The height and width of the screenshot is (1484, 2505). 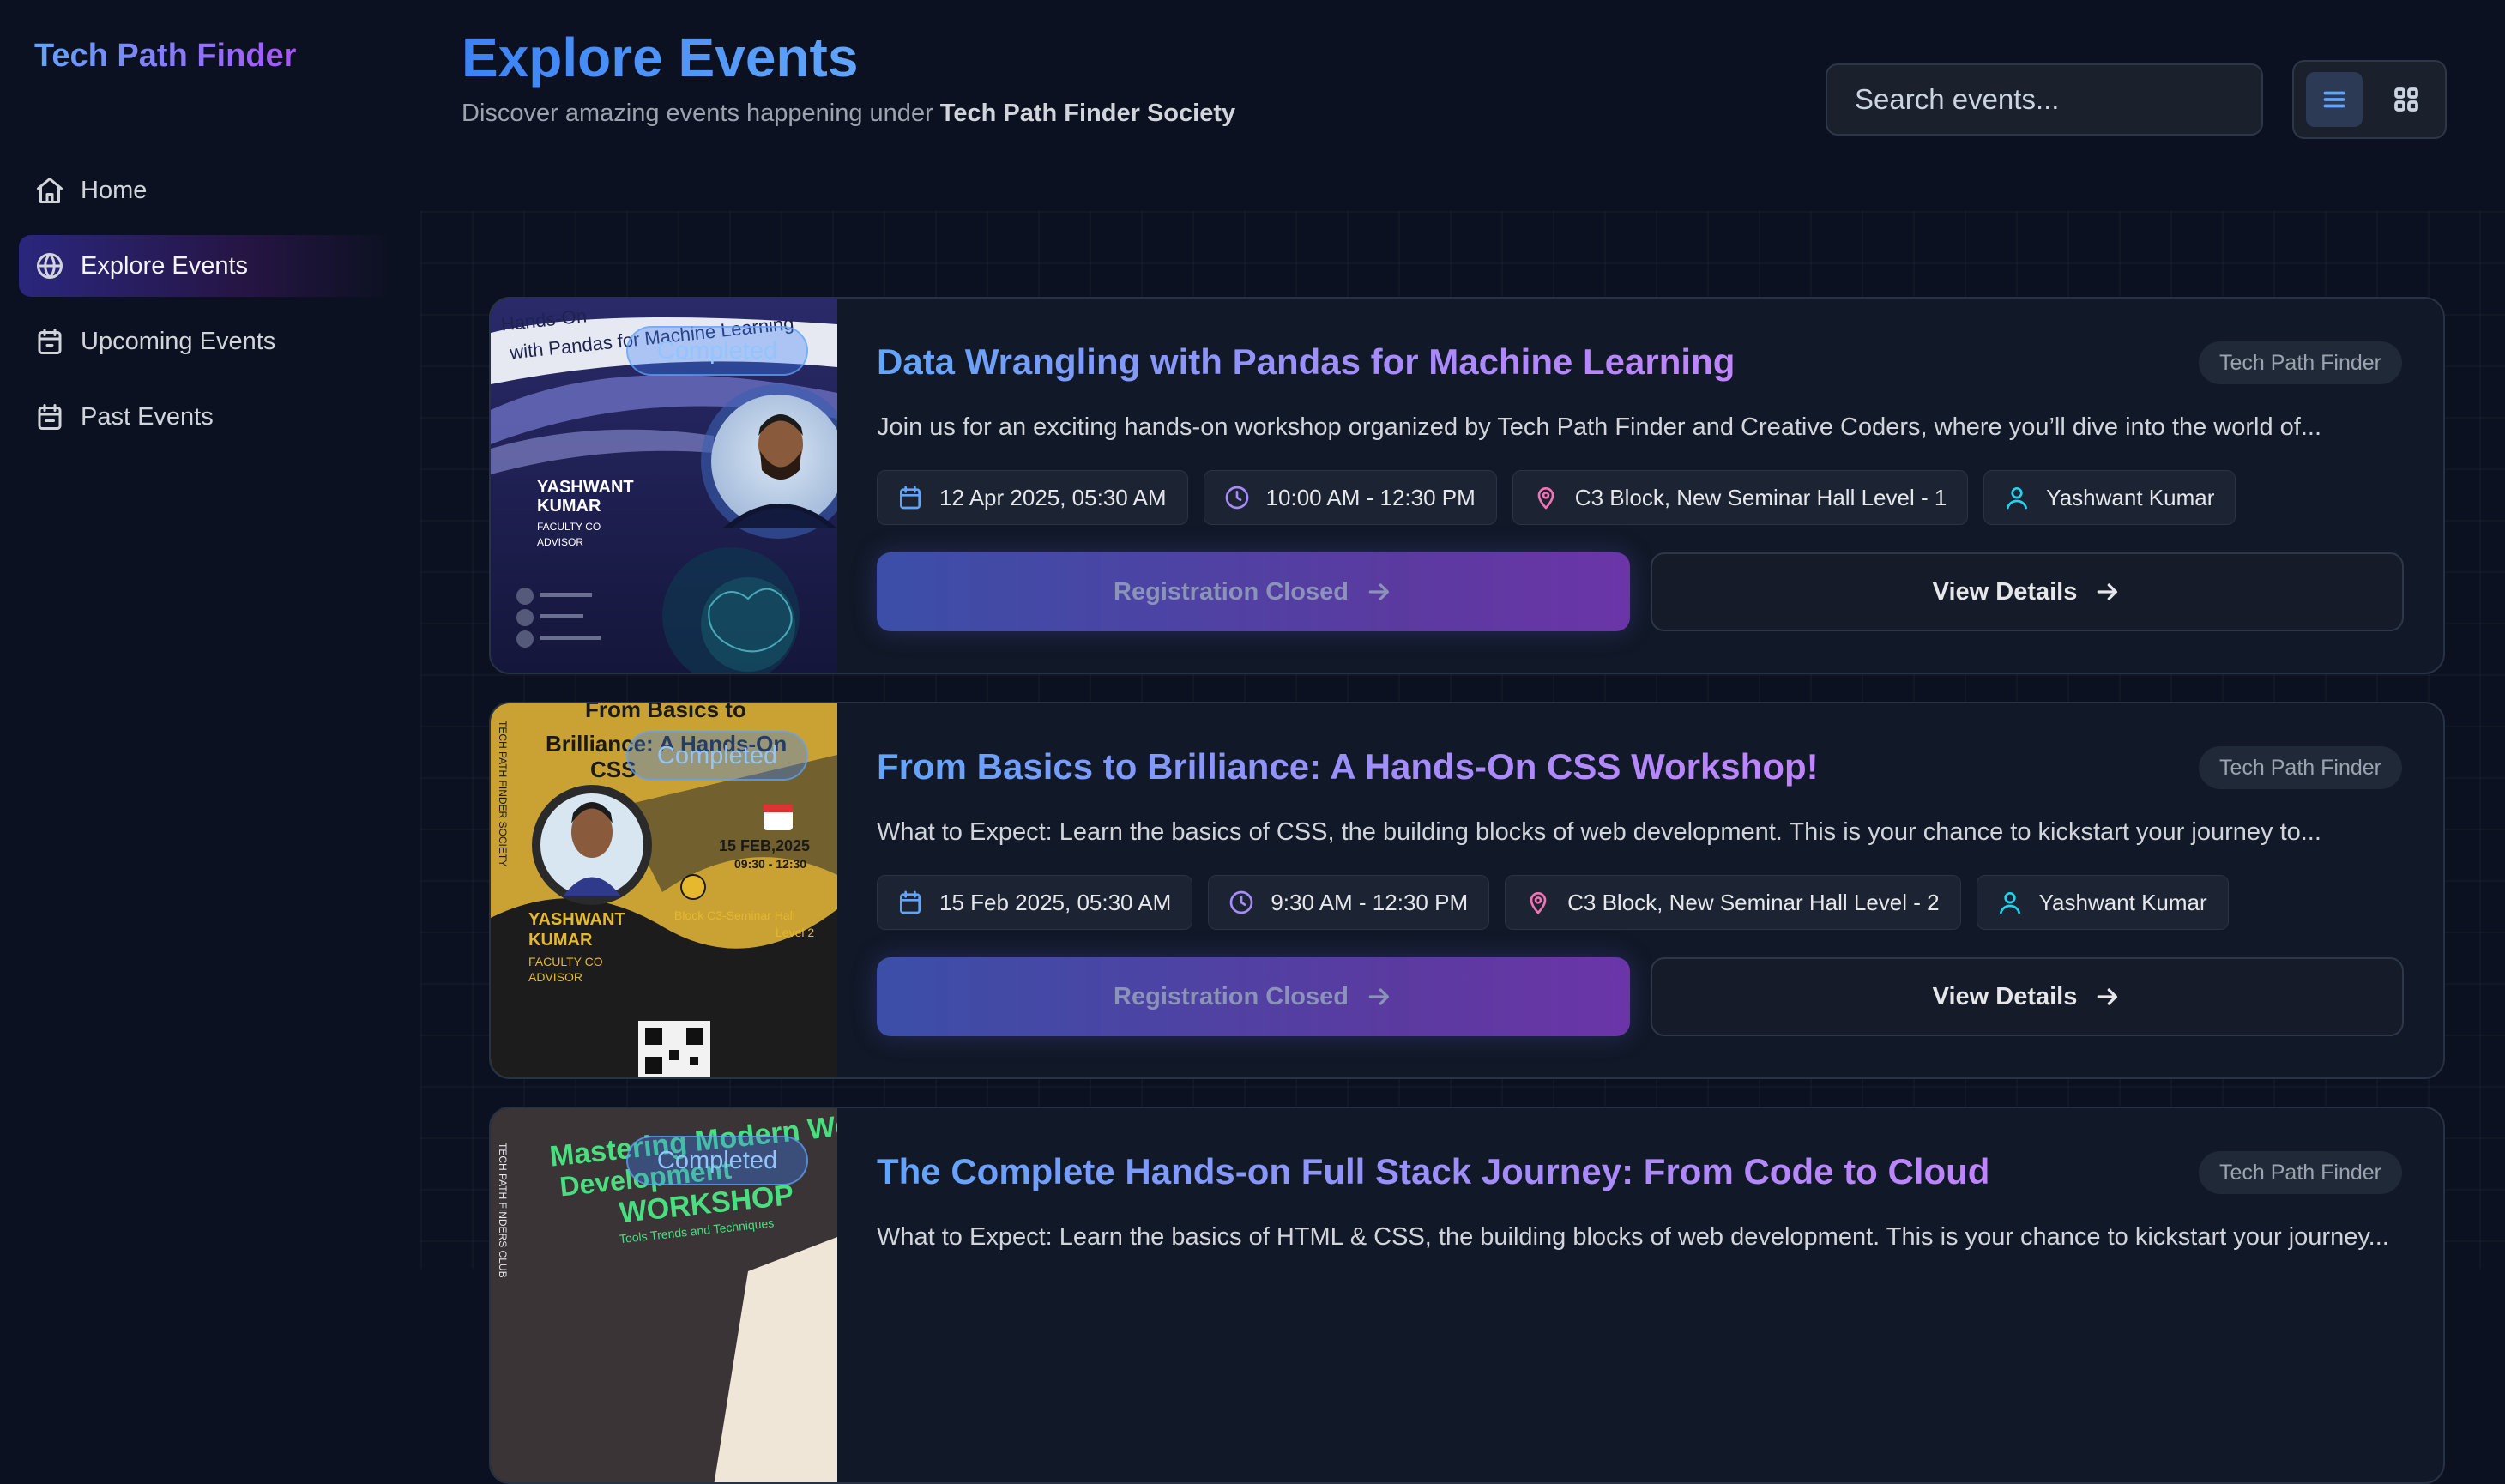 I want to click on sidebar-item-label: Explore Events, so click(x=165, y=265).